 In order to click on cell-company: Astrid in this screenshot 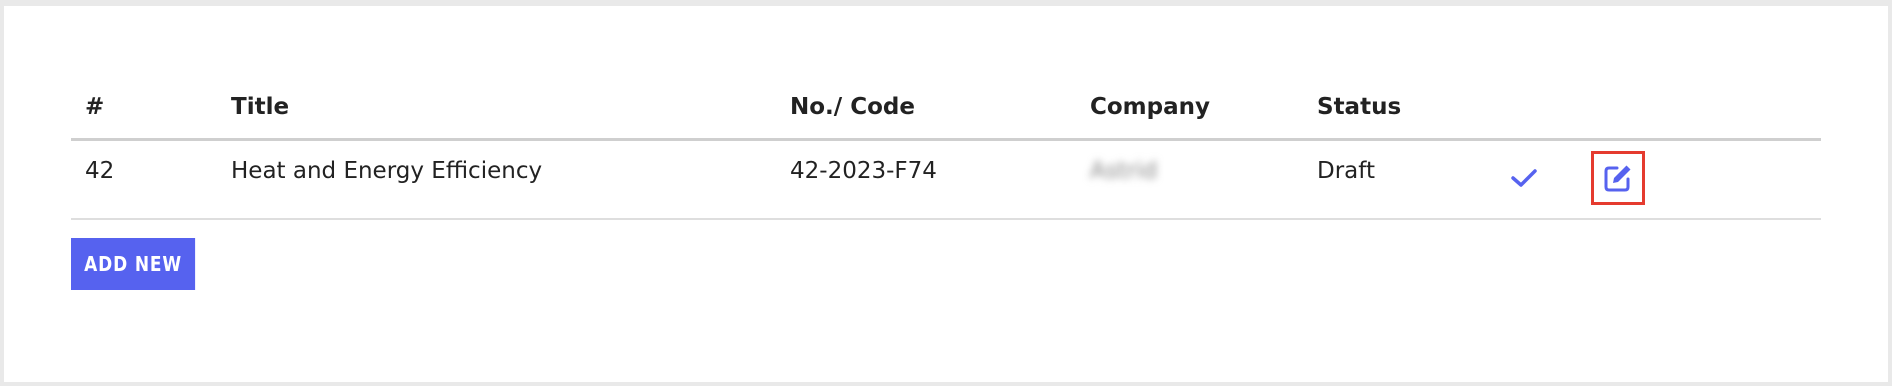, I will do `click(1124, 171)`.